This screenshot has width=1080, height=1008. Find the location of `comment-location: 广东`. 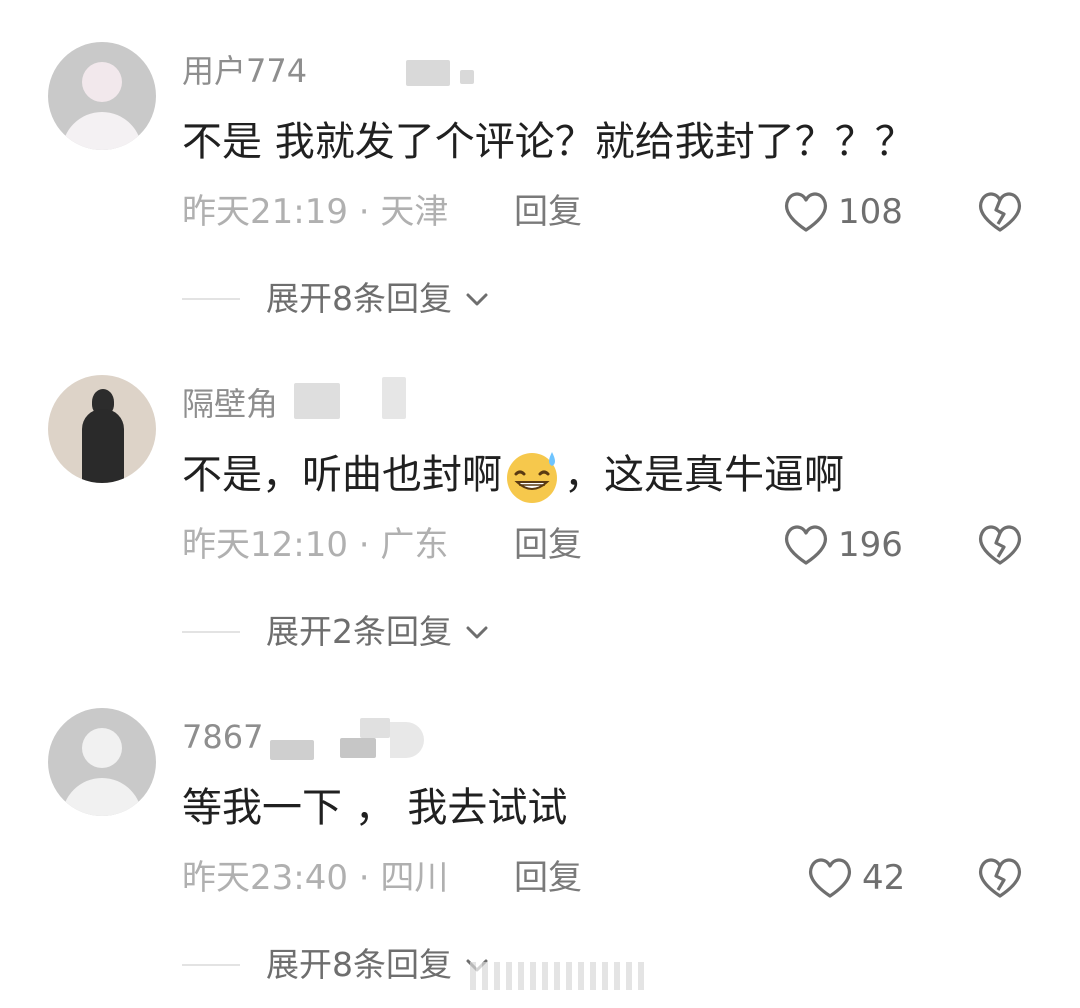

comment-location: 广东 is located at coordinates (414, 545).